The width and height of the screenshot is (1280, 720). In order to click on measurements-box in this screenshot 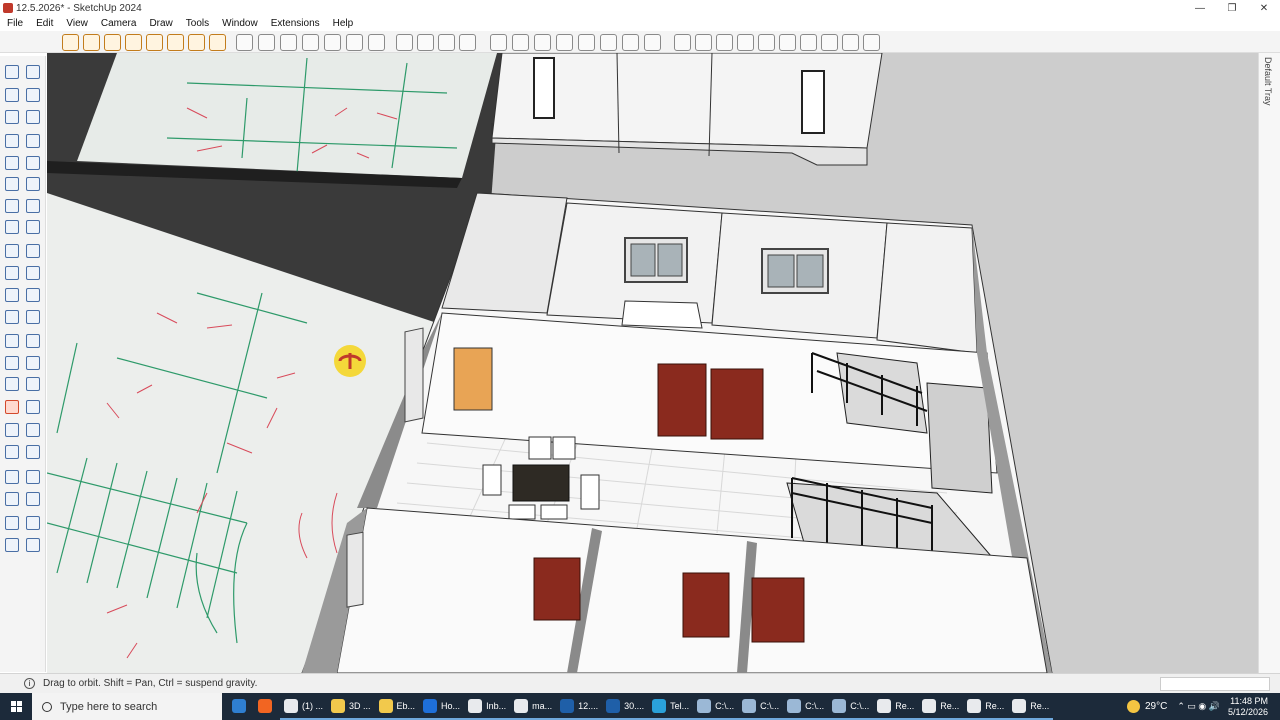, I will do `click(1215, 684)`.